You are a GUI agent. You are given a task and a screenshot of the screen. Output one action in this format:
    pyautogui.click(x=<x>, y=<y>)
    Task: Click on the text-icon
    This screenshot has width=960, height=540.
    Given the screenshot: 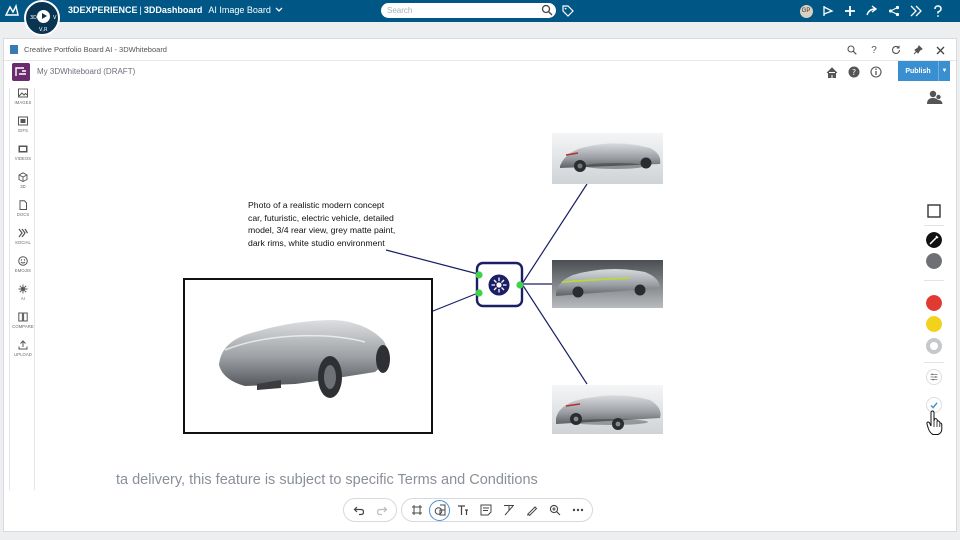 What is the action you would take?
    pyautogui.click(x=462, y=510)
    